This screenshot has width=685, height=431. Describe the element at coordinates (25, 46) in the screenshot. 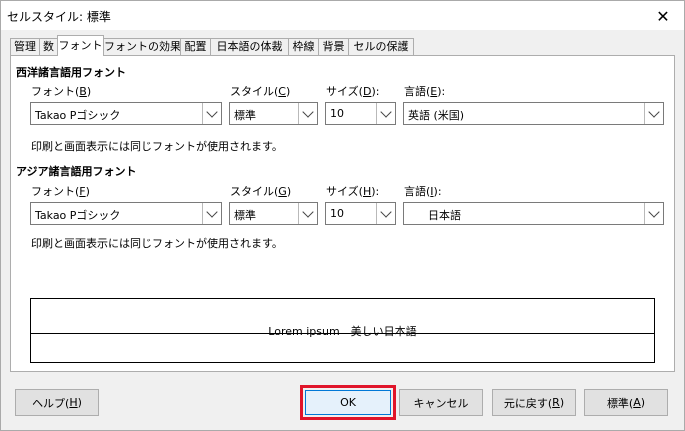

I see `tab-manage: 管理` at that location.